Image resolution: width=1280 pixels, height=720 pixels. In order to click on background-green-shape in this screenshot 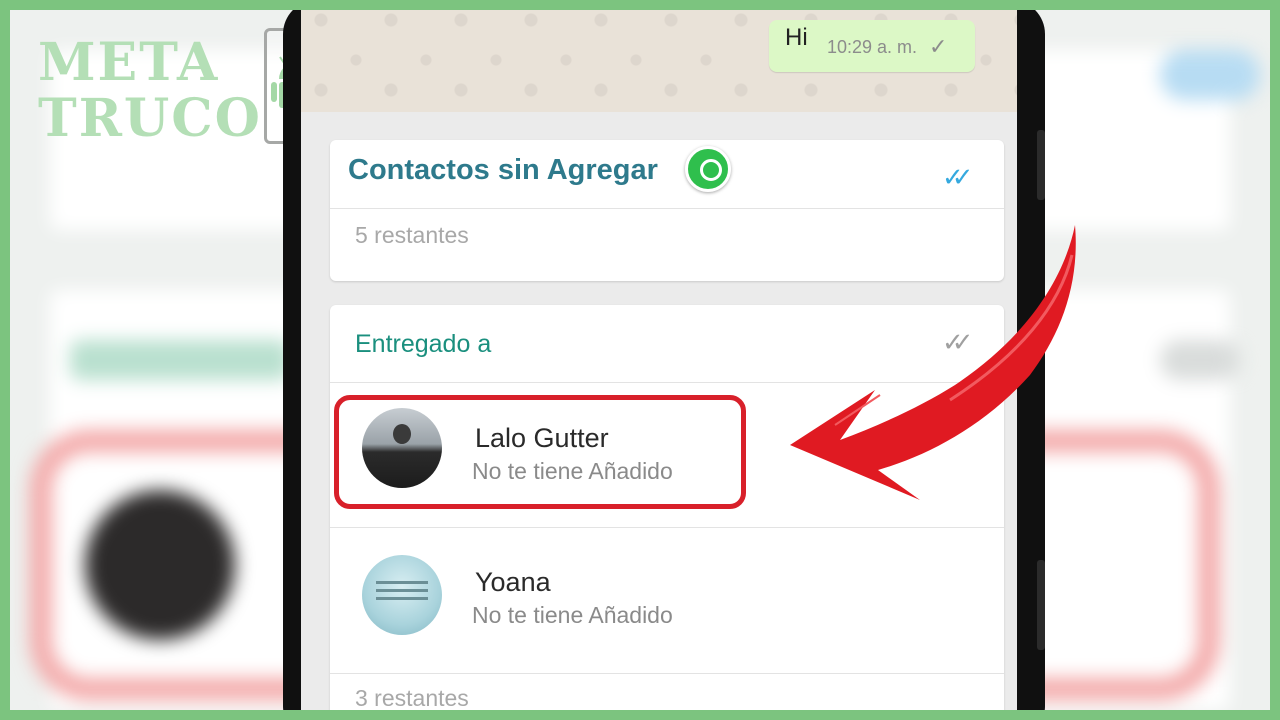, I will do `click(180, 360)`.